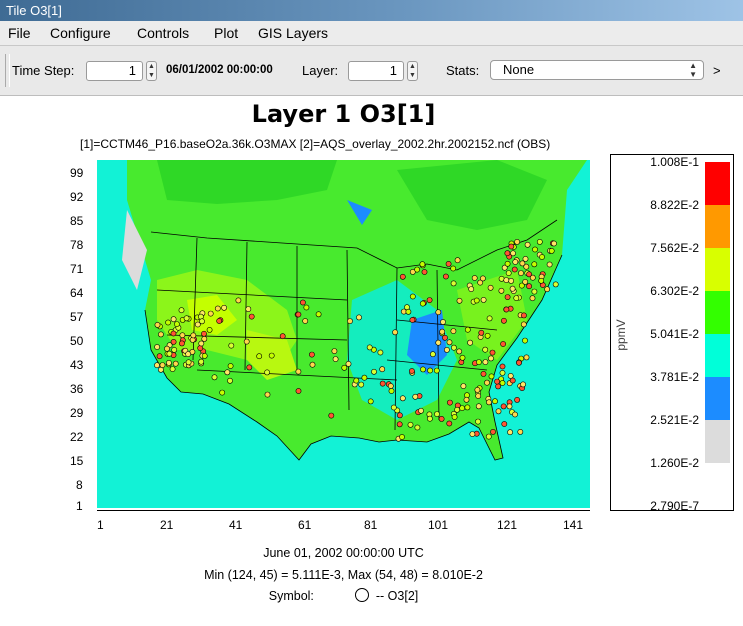 The height and width of the screenshot is (626, 743). I want to click on toolbar-grip, so click(7, 70).